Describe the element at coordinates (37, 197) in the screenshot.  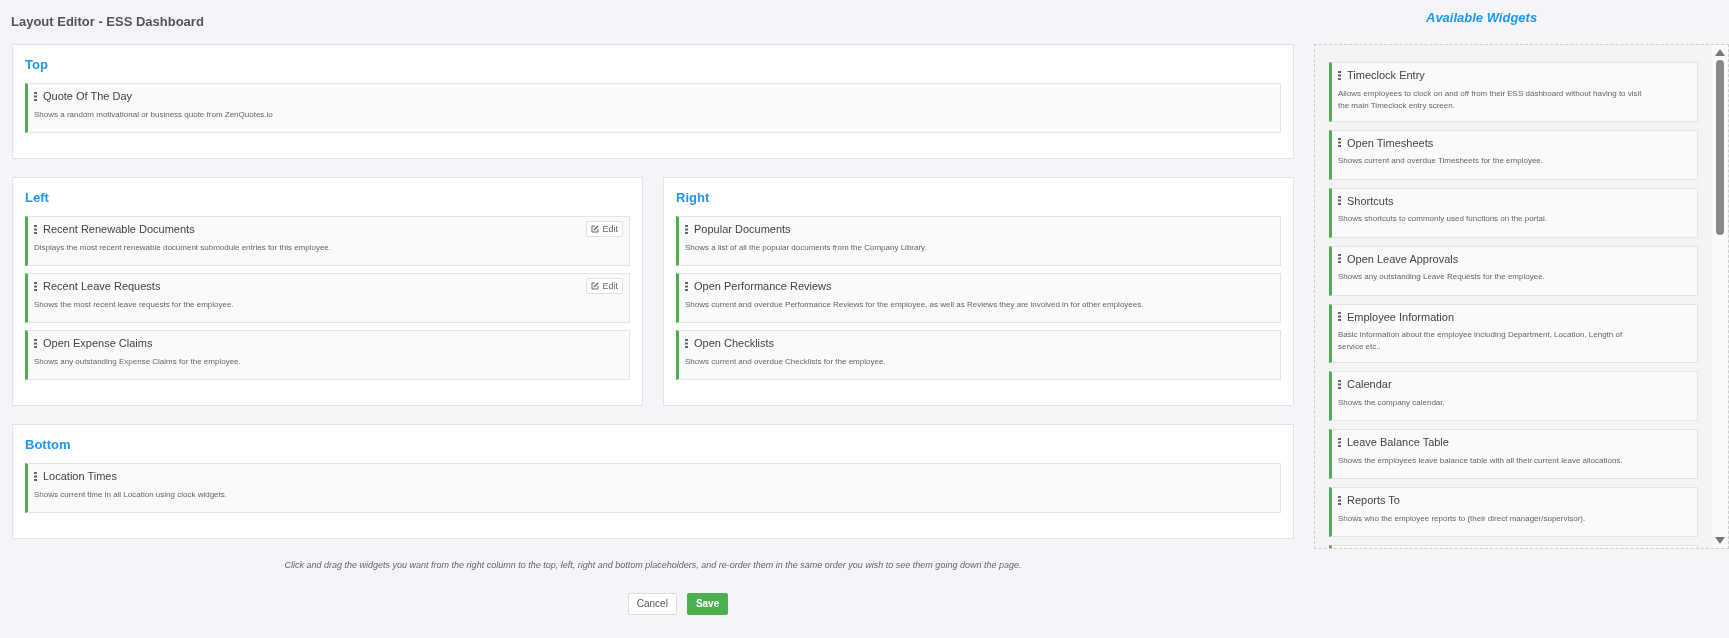
I see `panel-heading: Left` at that location.